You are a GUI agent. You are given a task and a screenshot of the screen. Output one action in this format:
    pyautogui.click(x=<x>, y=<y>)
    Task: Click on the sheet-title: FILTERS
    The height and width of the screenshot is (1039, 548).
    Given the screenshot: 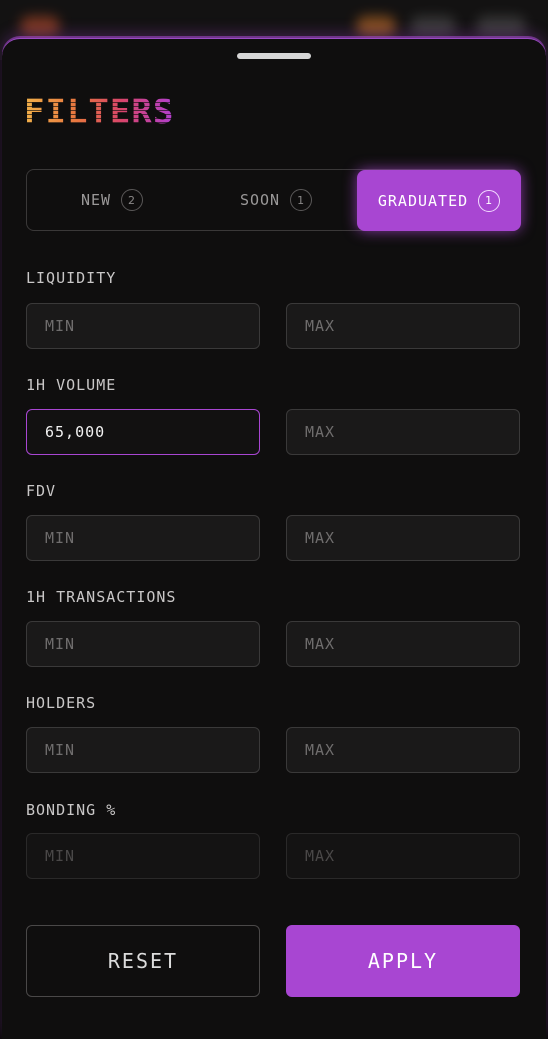 What is the action you would take?
    pyautogui.click(x=99, y=112)
    